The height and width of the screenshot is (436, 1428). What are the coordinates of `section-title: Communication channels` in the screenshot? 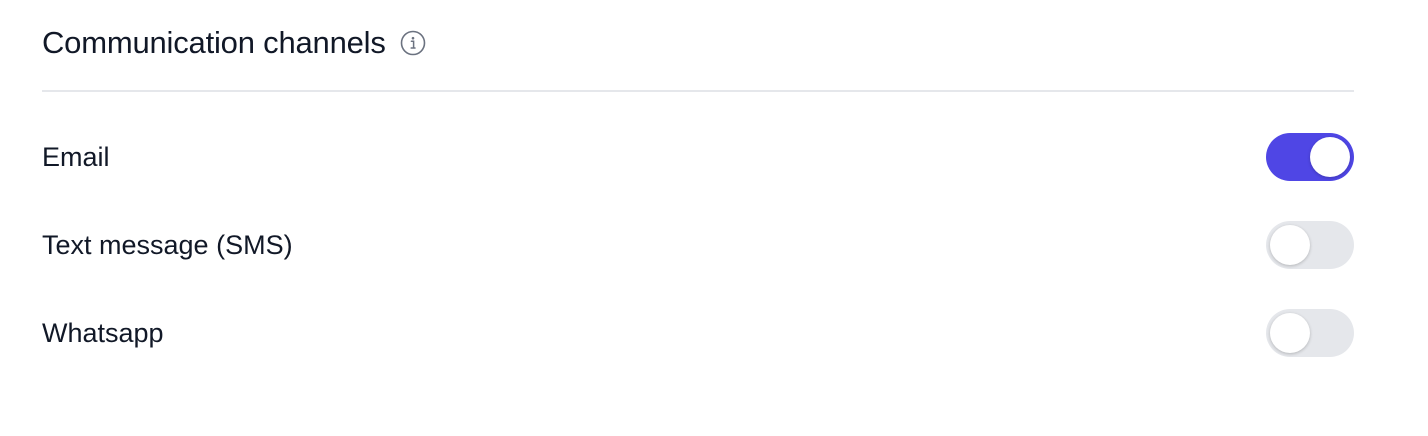 It's located at (214, 42).